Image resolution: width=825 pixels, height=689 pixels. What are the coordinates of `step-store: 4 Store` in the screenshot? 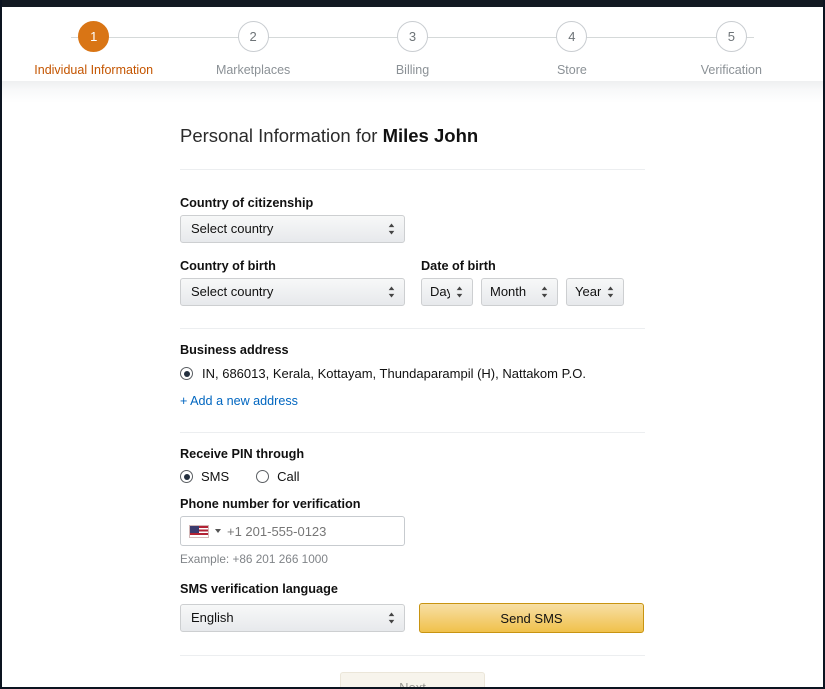 It's located at (571, 42).